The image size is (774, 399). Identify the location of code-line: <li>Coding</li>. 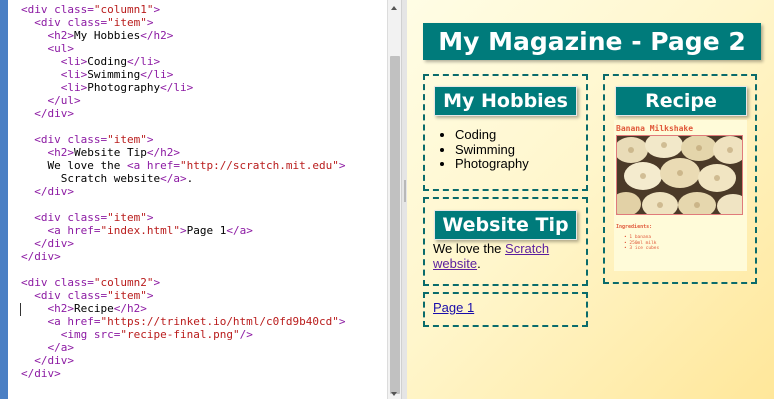
(90, 61).